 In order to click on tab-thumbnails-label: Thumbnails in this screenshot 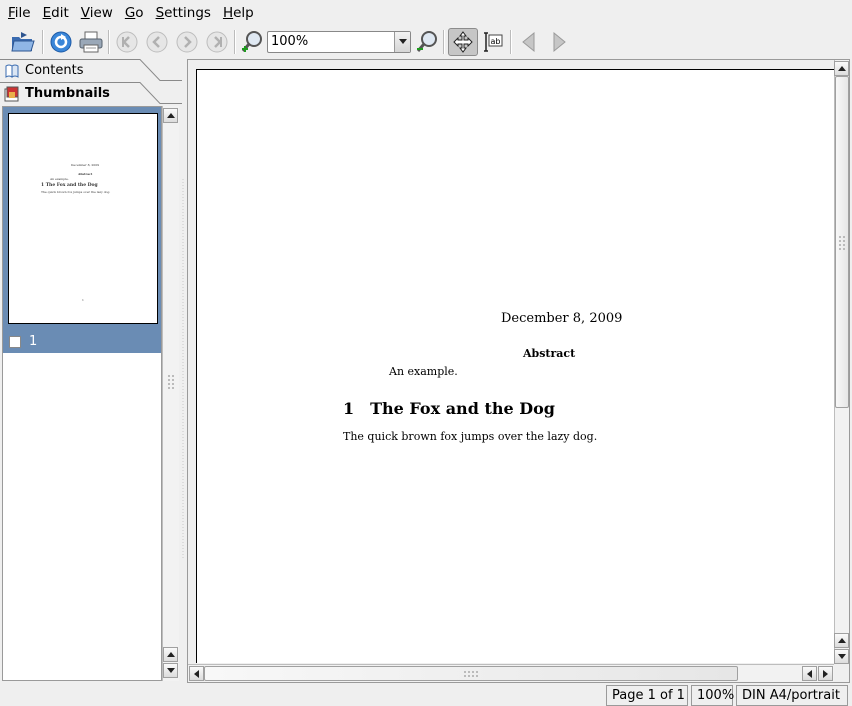, I will do `click(67, 93)`.